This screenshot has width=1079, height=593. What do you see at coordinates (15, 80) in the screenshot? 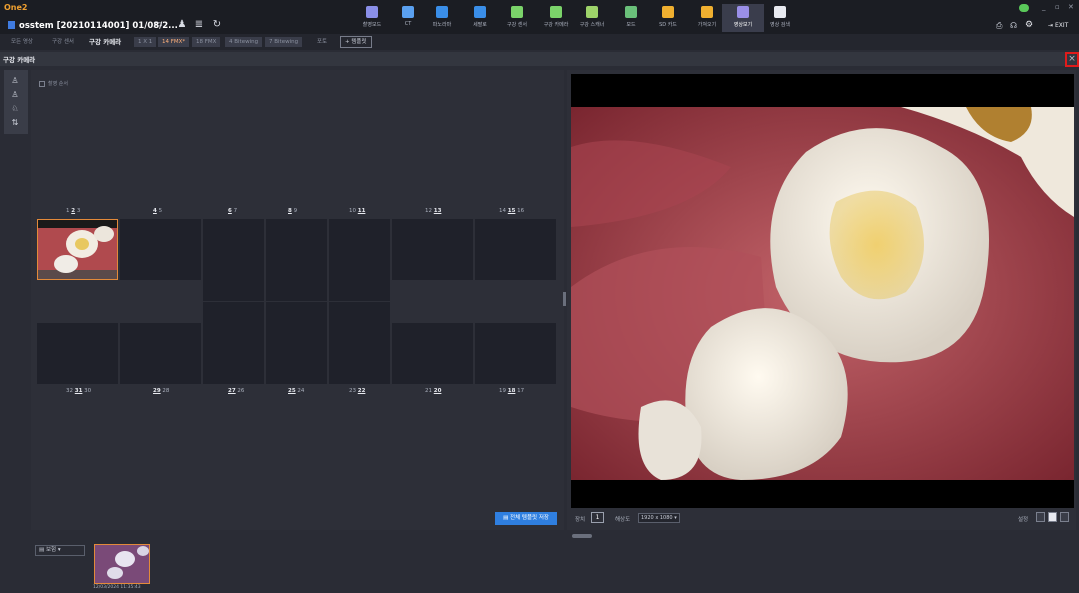
I see `upper-tooth-icon: ♙` at bounding box center [15, 80].